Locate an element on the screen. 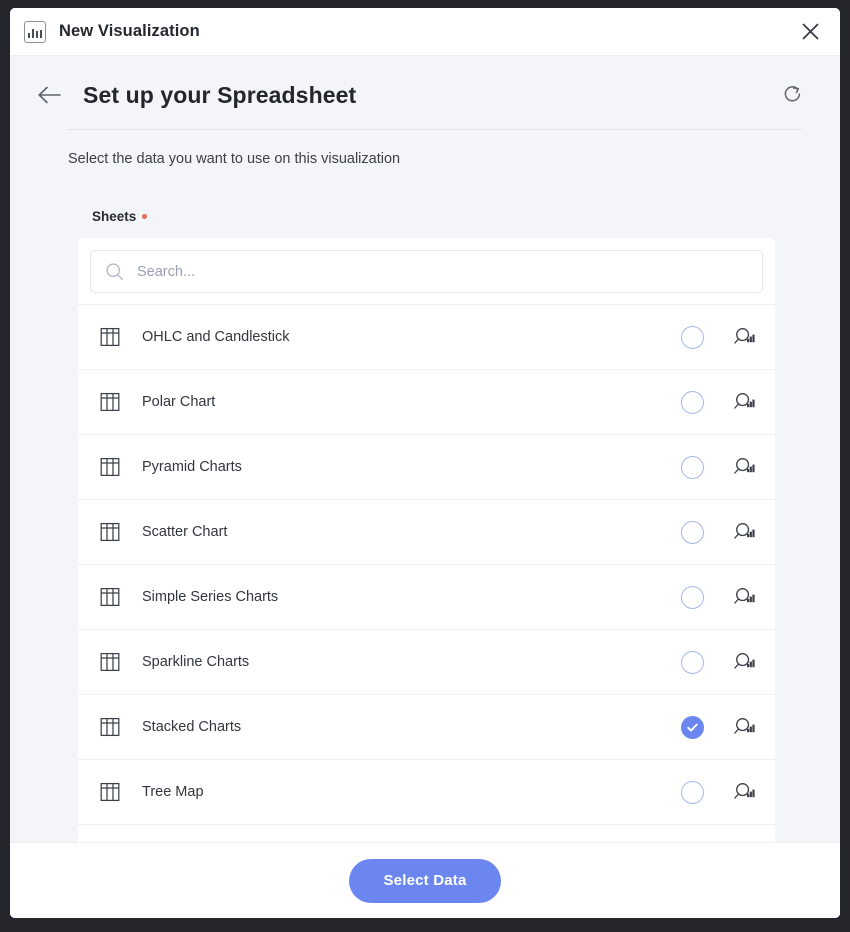 This screenshot has width=850, height=932. refresh-icon is located at coordinates (792, 94).